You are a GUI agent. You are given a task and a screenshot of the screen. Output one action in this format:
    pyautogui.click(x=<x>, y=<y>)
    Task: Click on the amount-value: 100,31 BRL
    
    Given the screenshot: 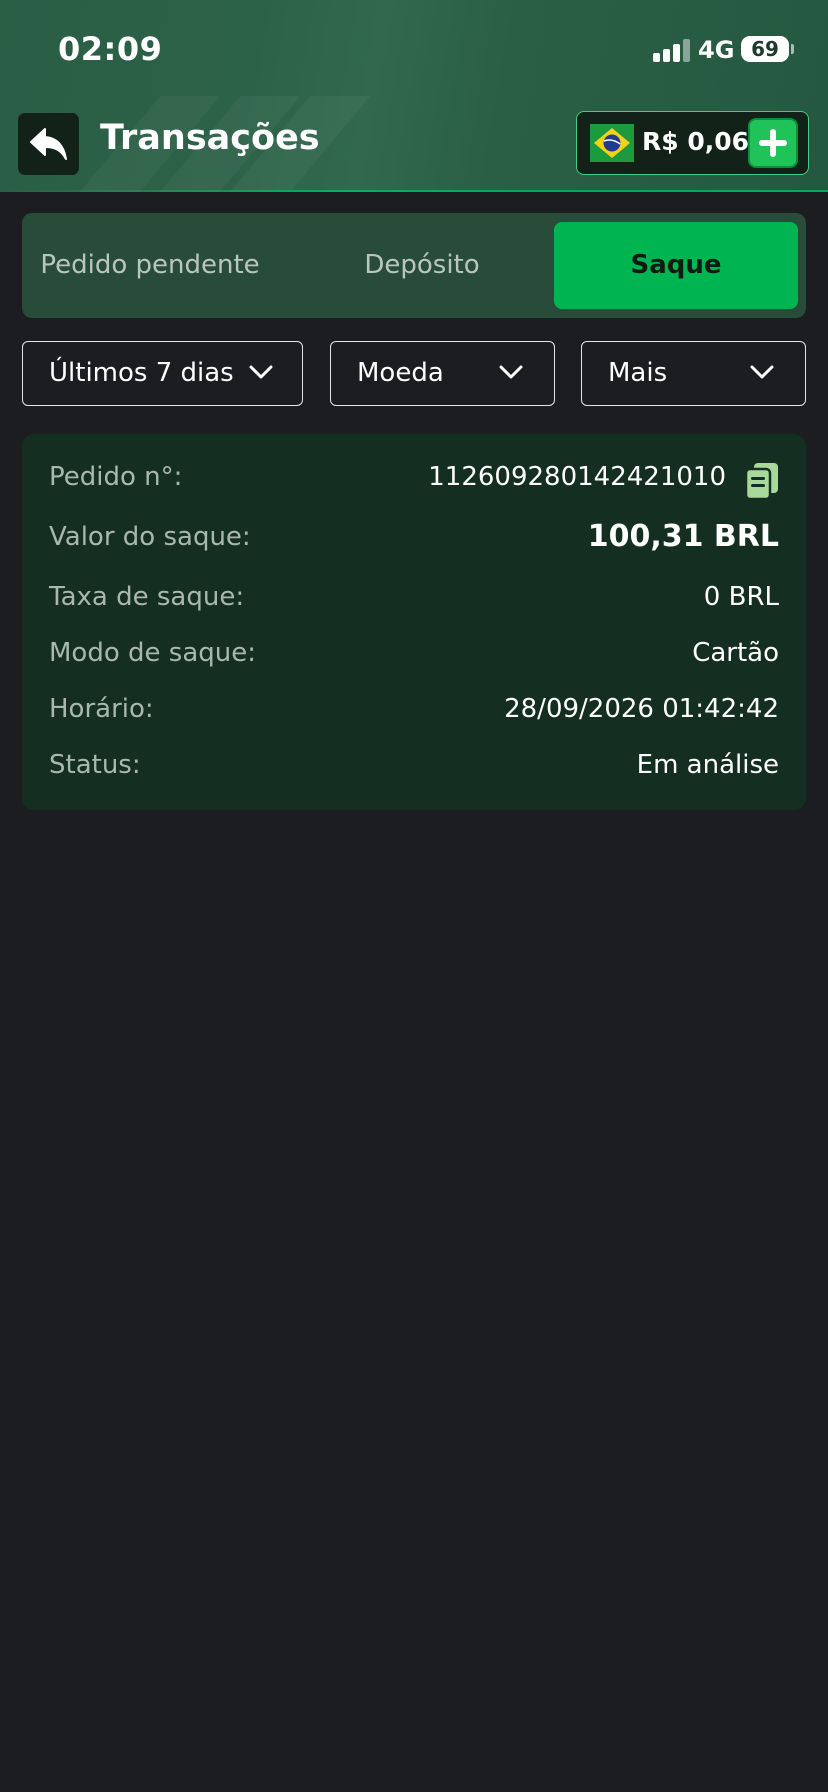 What is the action you would take?
    pyautogui.click(x=683, y=536)
    